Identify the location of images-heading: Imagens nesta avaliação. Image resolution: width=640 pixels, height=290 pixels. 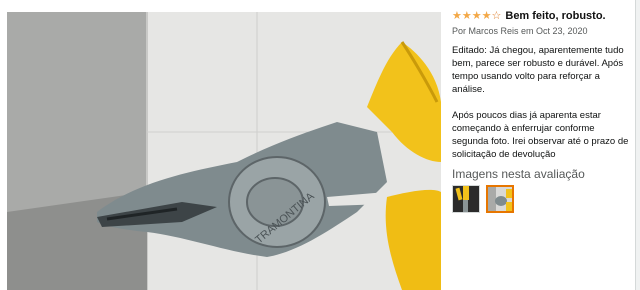
(518, 174).